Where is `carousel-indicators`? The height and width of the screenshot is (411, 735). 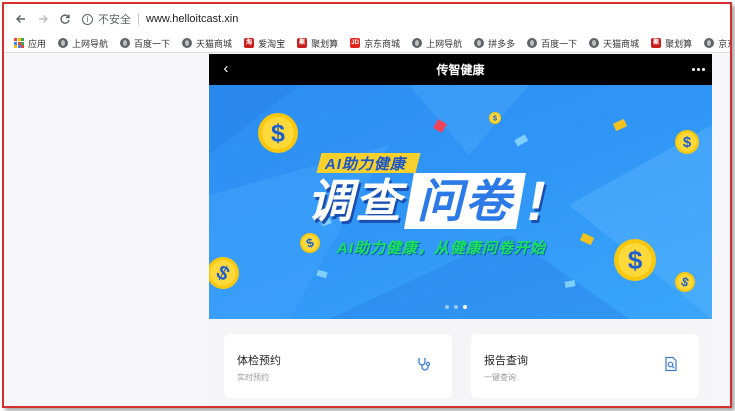
carousel-indicators is located at coordinates (456, 307).